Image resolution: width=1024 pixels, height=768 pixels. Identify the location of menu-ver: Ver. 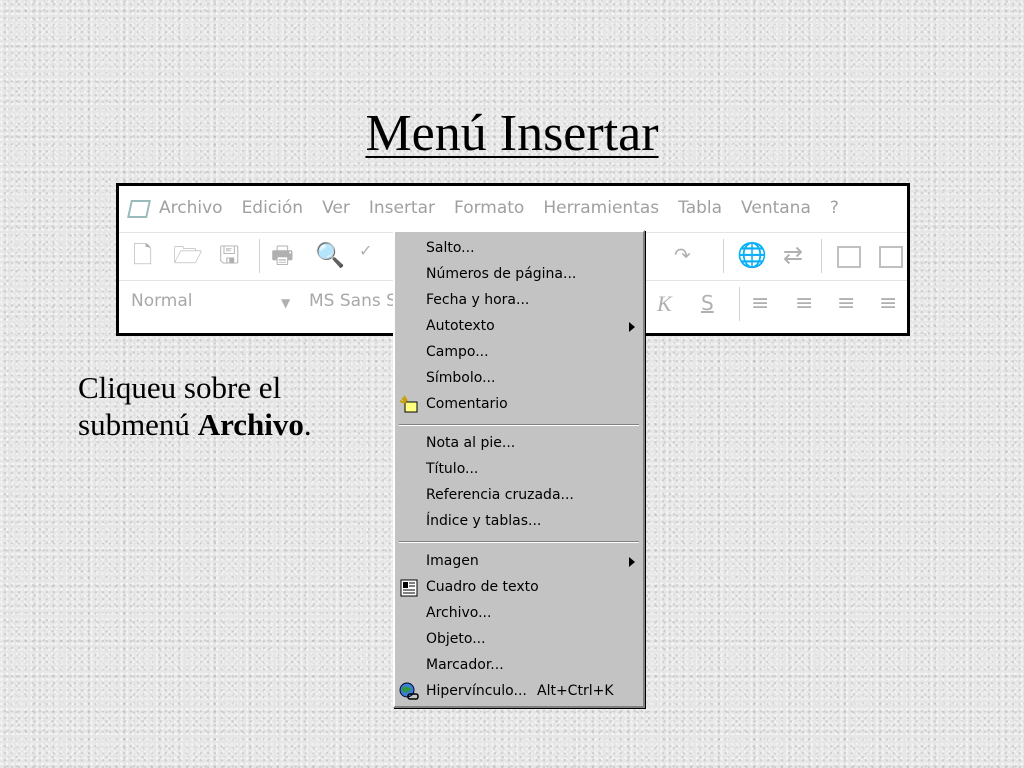
(336, 208).